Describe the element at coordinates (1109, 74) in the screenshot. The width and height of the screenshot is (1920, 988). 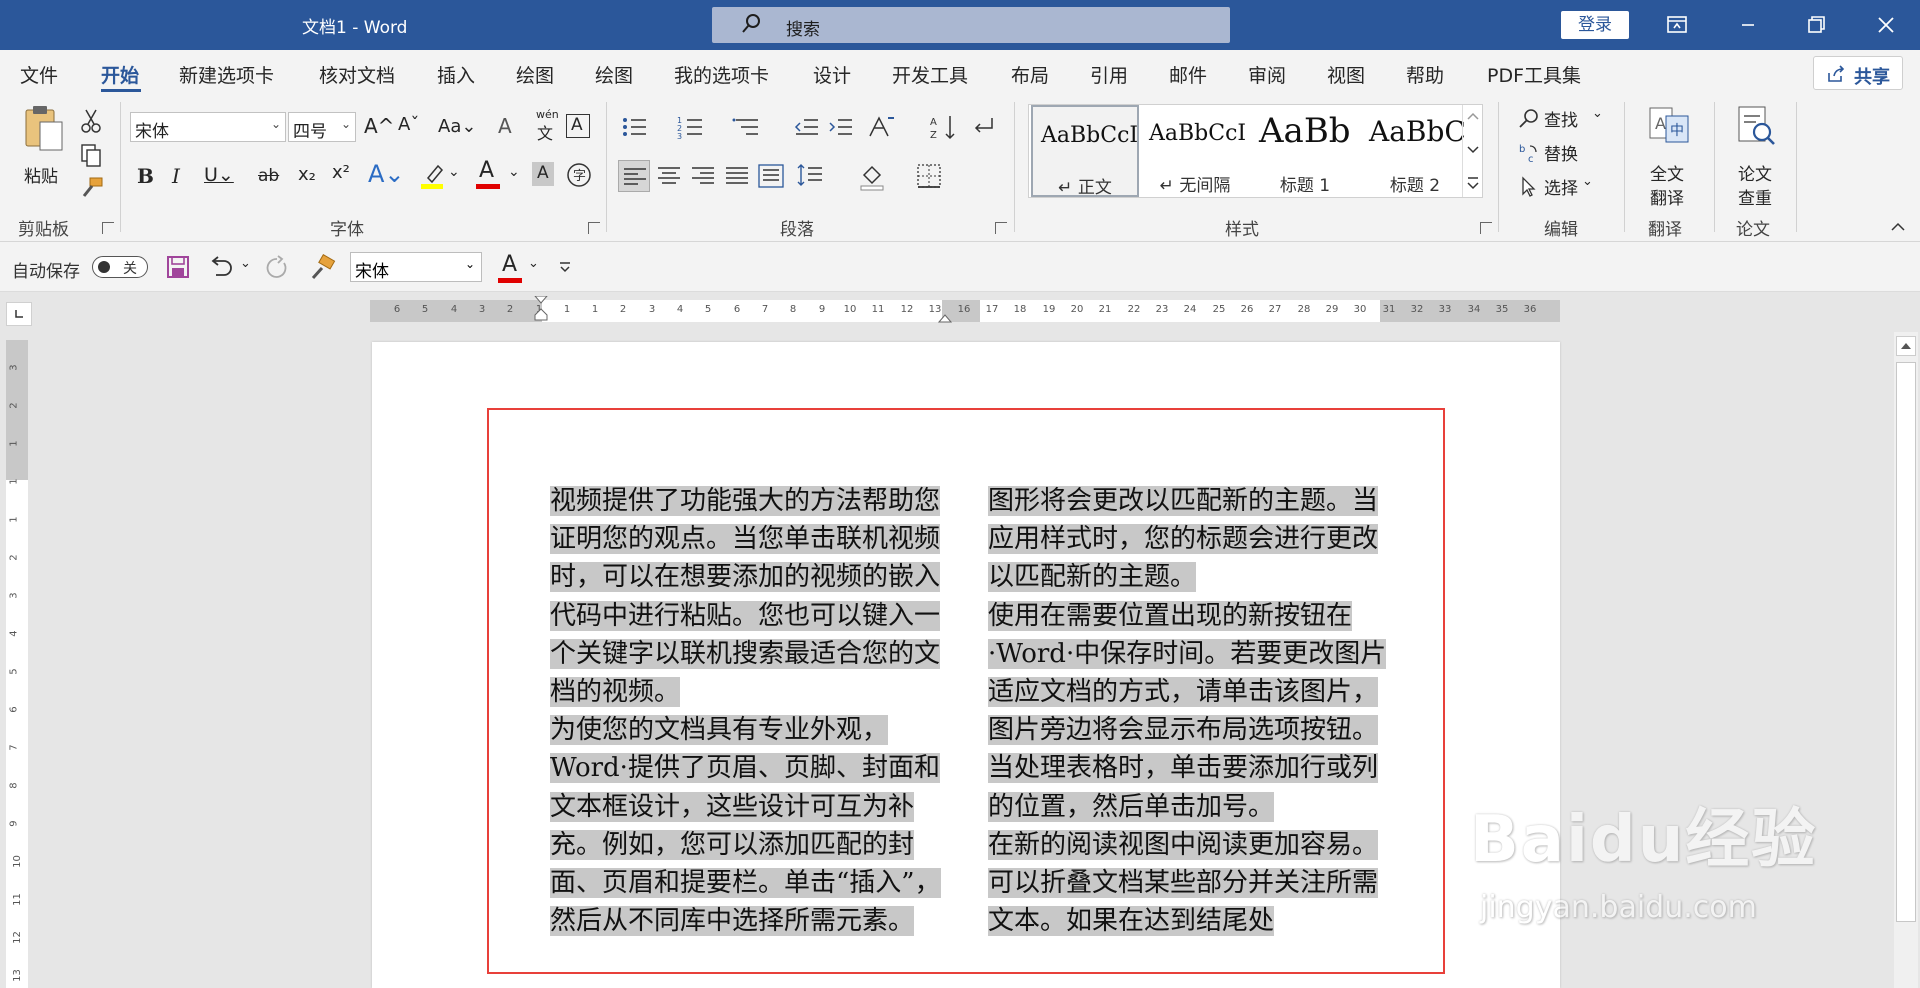
I see `tab-references: 引用` at that location.